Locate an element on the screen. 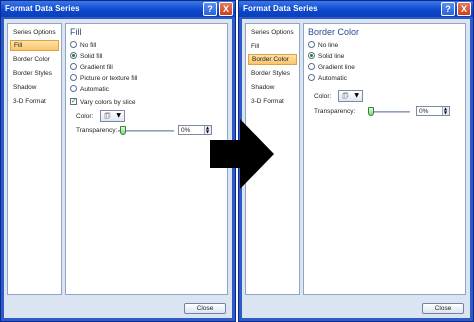  spin-buttons: ▲ ▼ is located at coordinates (445, 111).